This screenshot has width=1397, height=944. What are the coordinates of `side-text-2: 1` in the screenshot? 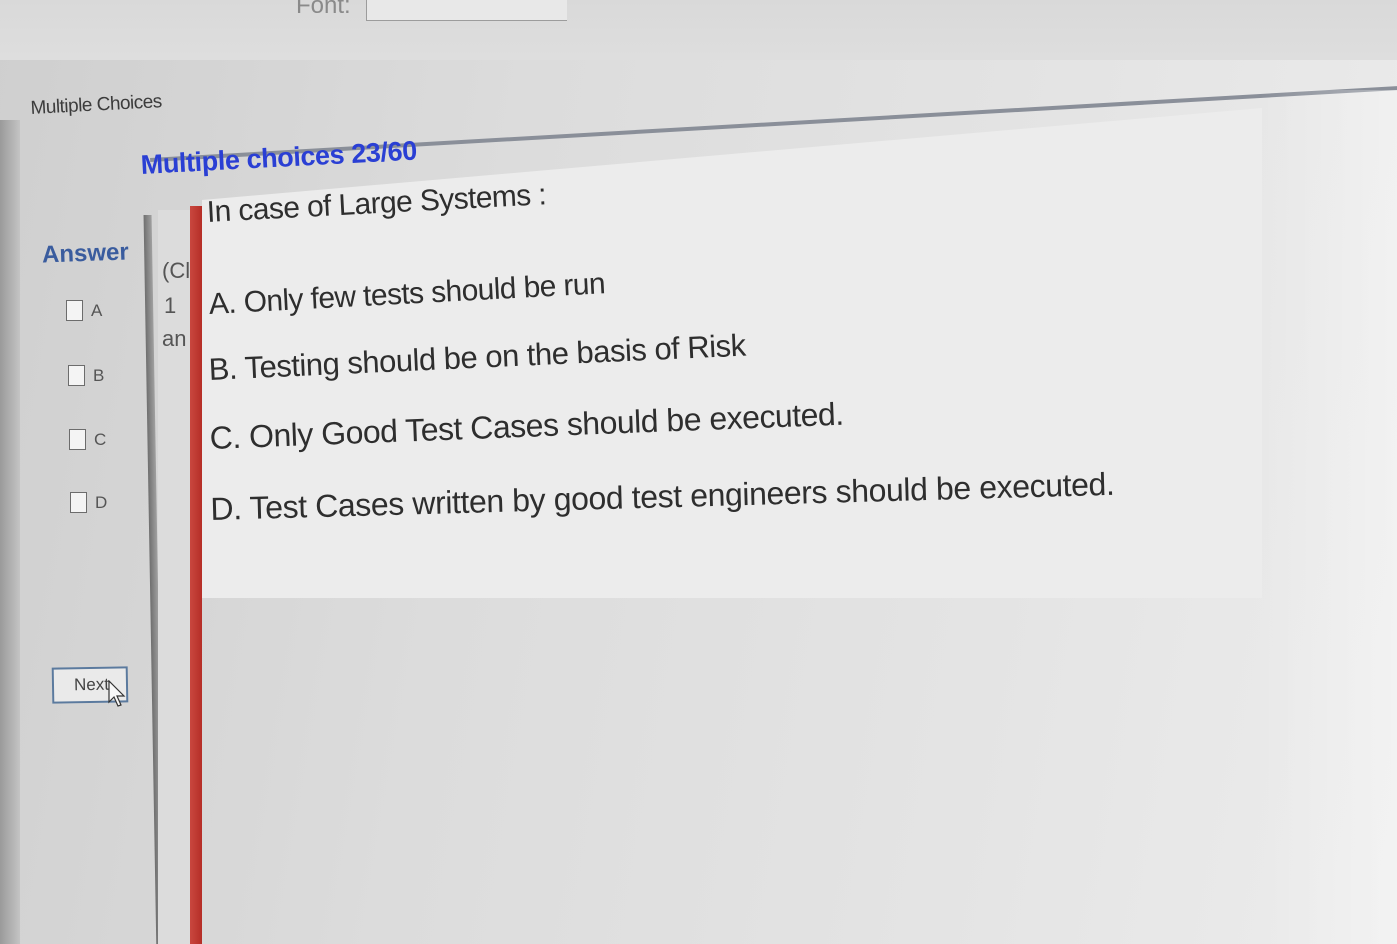 It's located at (170, 305).